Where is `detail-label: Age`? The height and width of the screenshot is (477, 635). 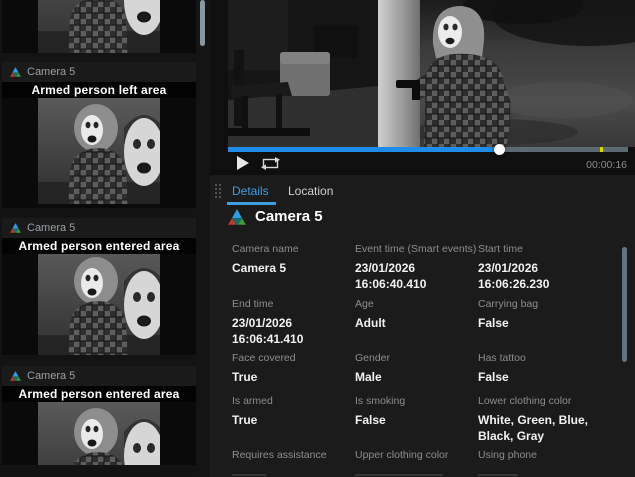
detail-label: Age is located at coordinates (364, 304).